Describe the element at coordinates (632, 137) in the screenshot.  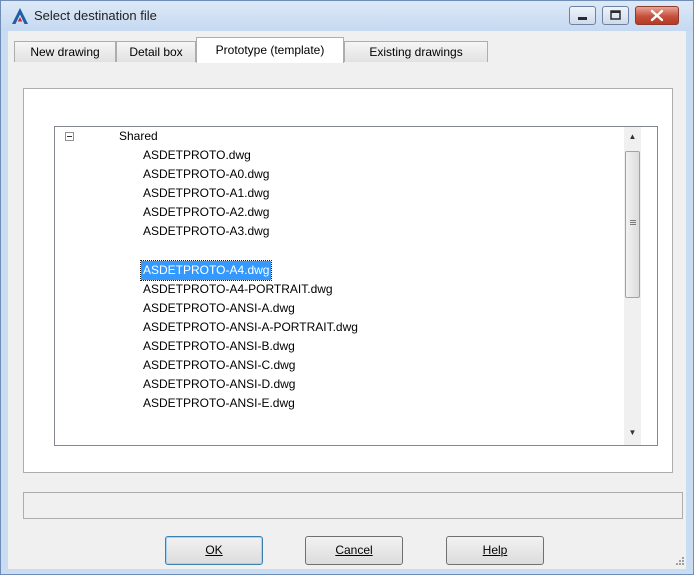
I see `scroll-up-icon: ▲` at that location.